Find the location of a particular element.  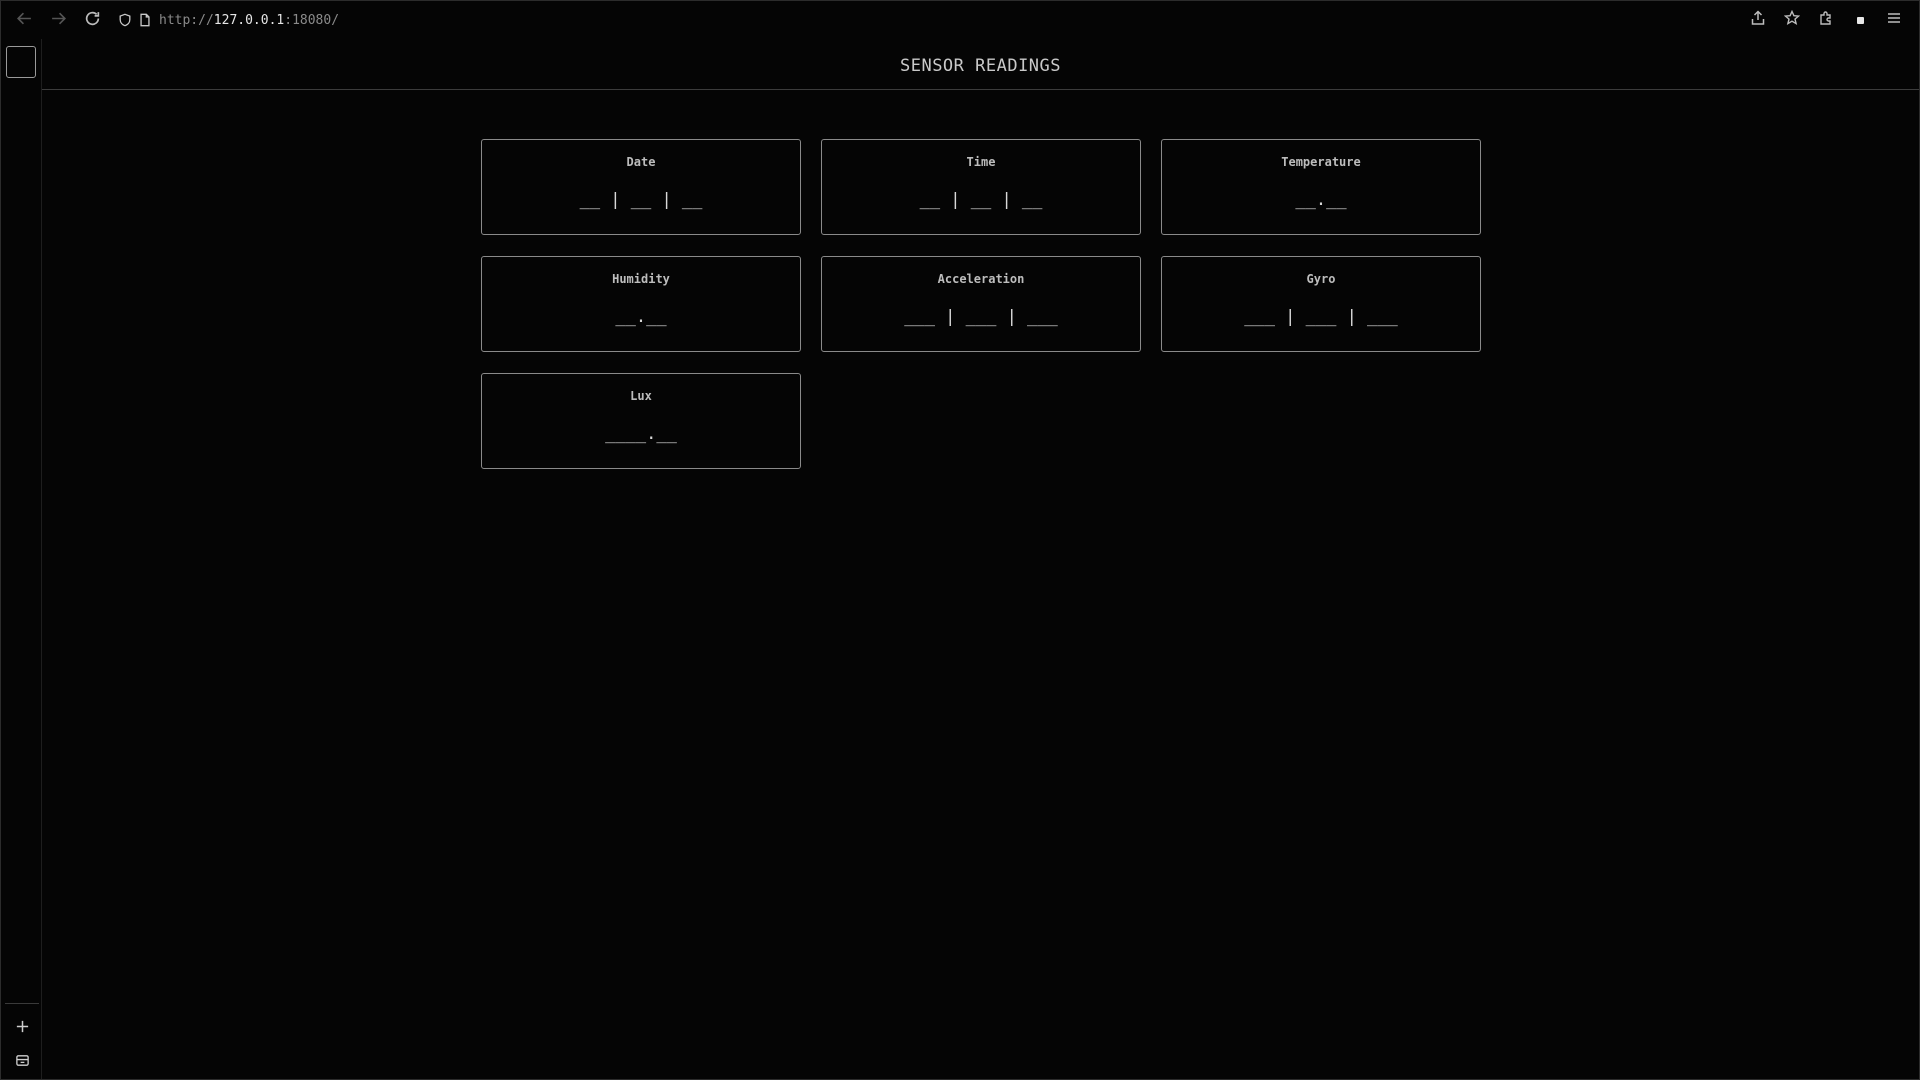

arrow-left-icon is located at coordinates (24, 20).